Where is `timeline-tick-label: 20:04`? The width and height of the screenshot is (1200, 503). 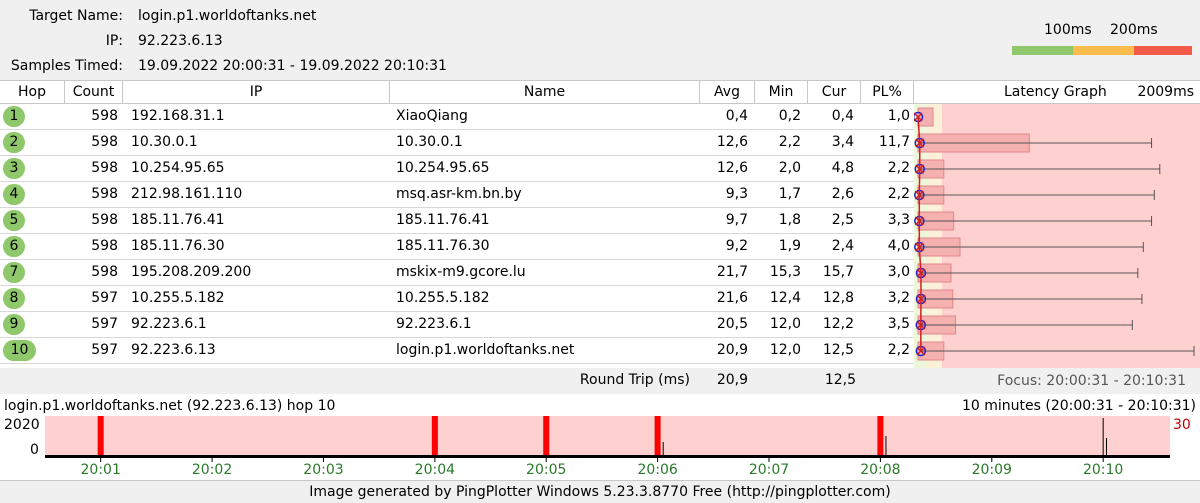 timeline-tick-label: 20:04 is located at coordinates (435, 470).